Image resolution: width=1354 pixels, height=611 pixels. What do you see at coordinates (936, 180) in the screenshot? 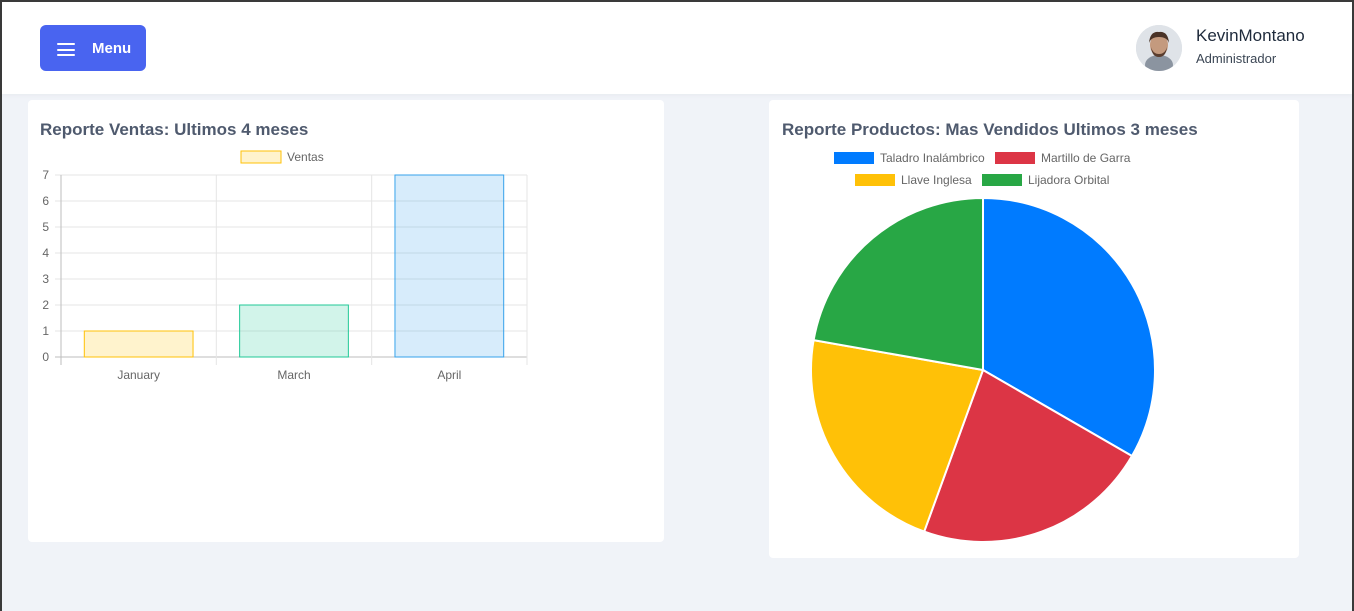
I see `legend-label: Llave Inglesa` at bounding box center [936, 180].